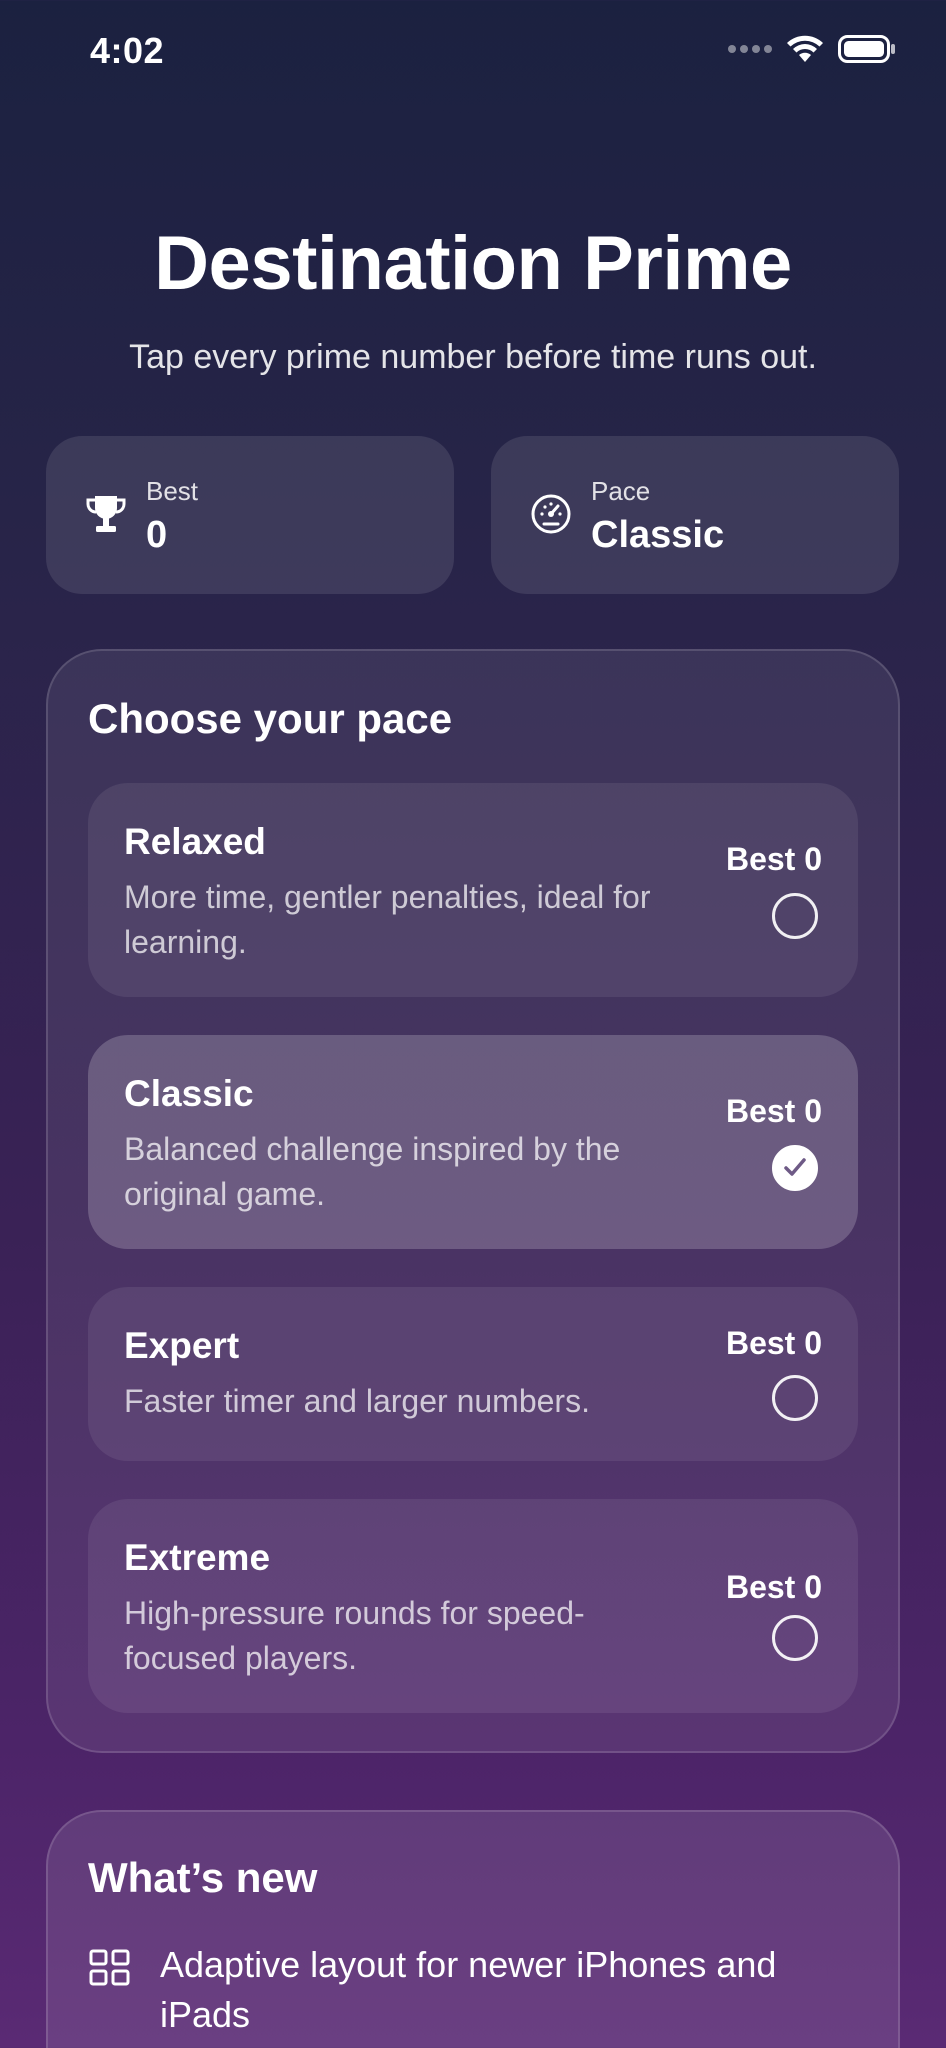 This screenshot has height=2048, width=946. What do you see at coordinates (203, 1877) in the screenshot?
I see `whats-new-title: What’s new` at bounding box center [203, 1877].